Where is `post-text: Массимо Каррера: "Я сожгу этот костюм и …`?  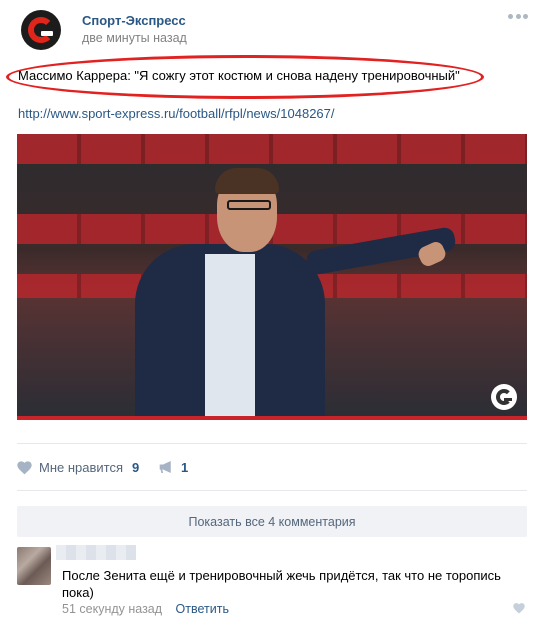
post-text: Массимо Каррера: "Я сожгу этот костюм и … is located at coordinates (239, 75).